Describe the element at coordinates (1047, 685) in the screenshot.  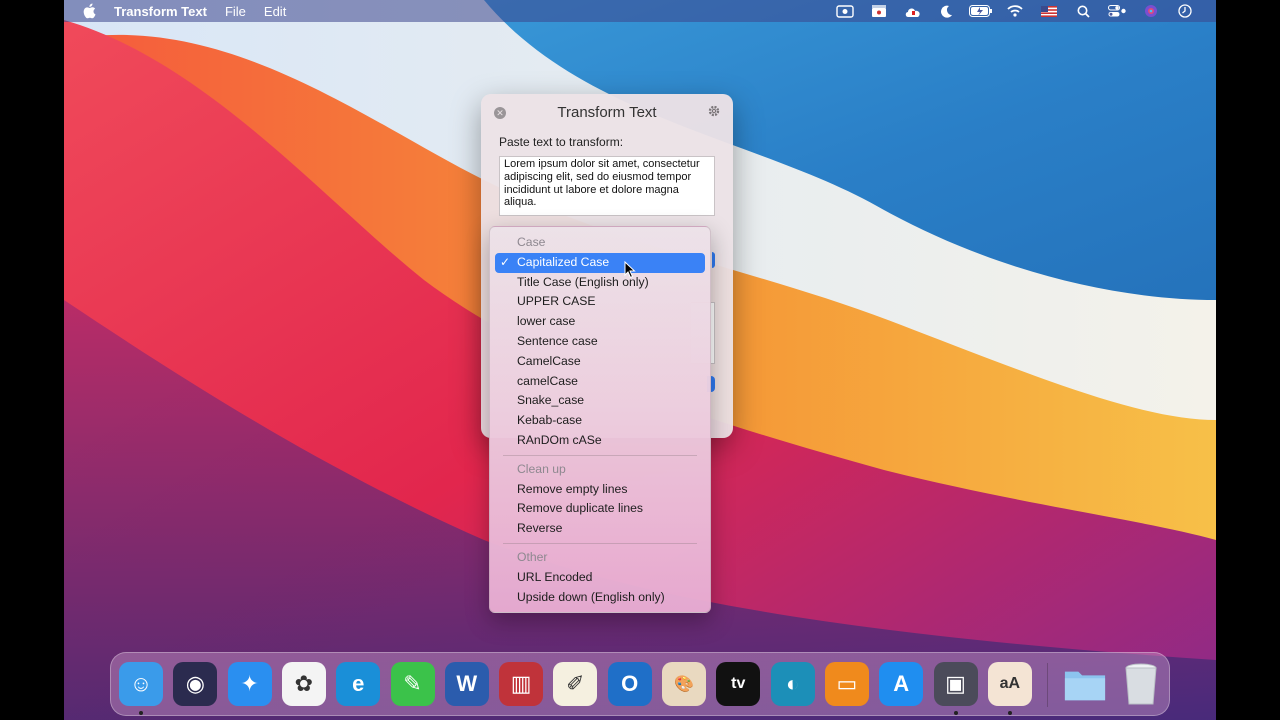
I see `dock-divider` at that location.